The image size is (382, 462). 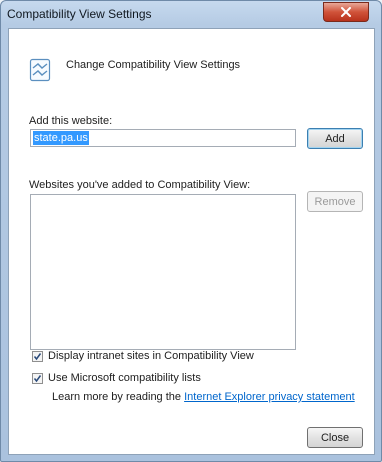 I want to click on header-title: Change Compatibility View Settings, so click(x=153, y=65).